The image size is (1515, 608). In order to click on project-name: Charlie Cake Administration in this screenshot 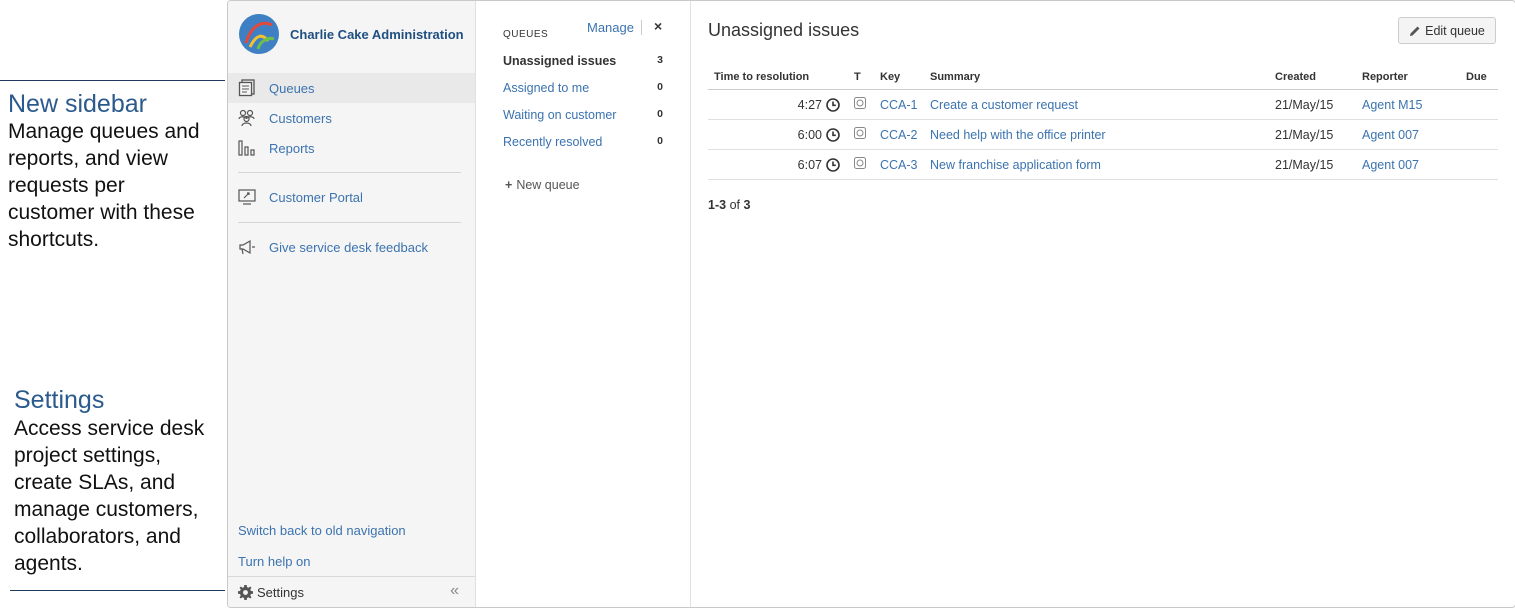, I will do `click(377, 34)`.